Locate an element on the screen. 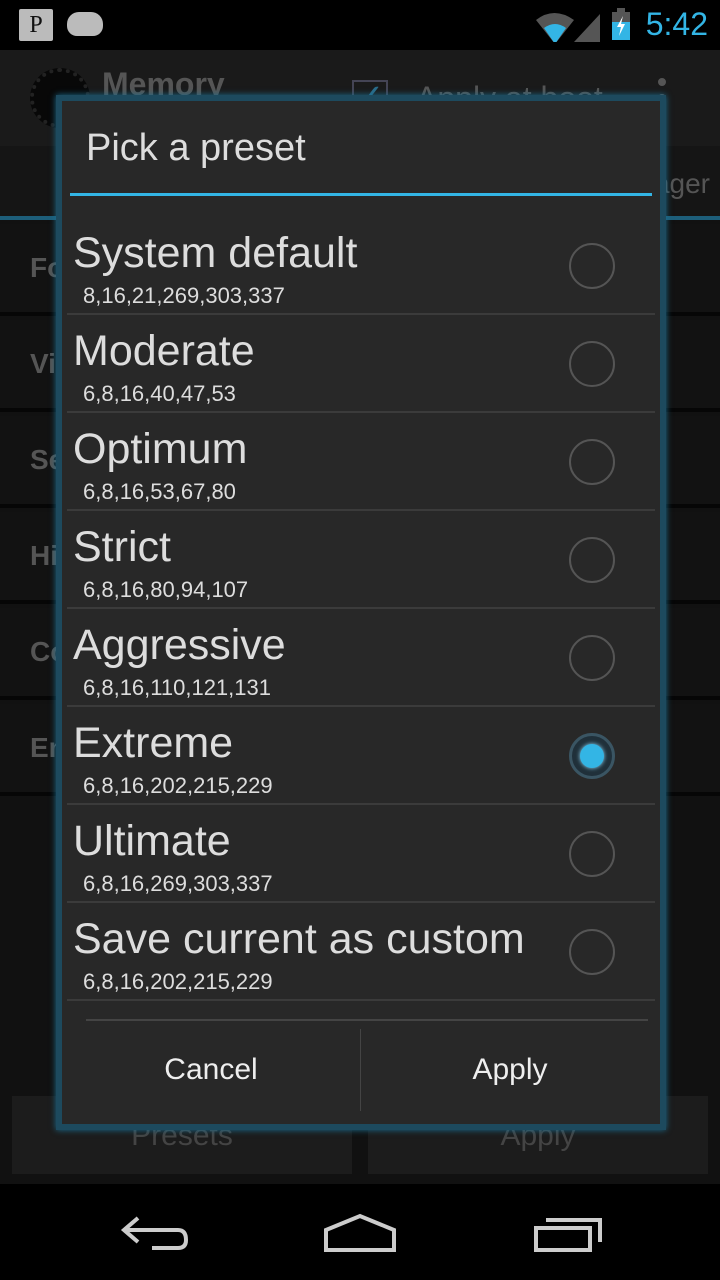 This screenshot has width=720, height=1280. battery-charging-icon is located at coordinates (621, 24).